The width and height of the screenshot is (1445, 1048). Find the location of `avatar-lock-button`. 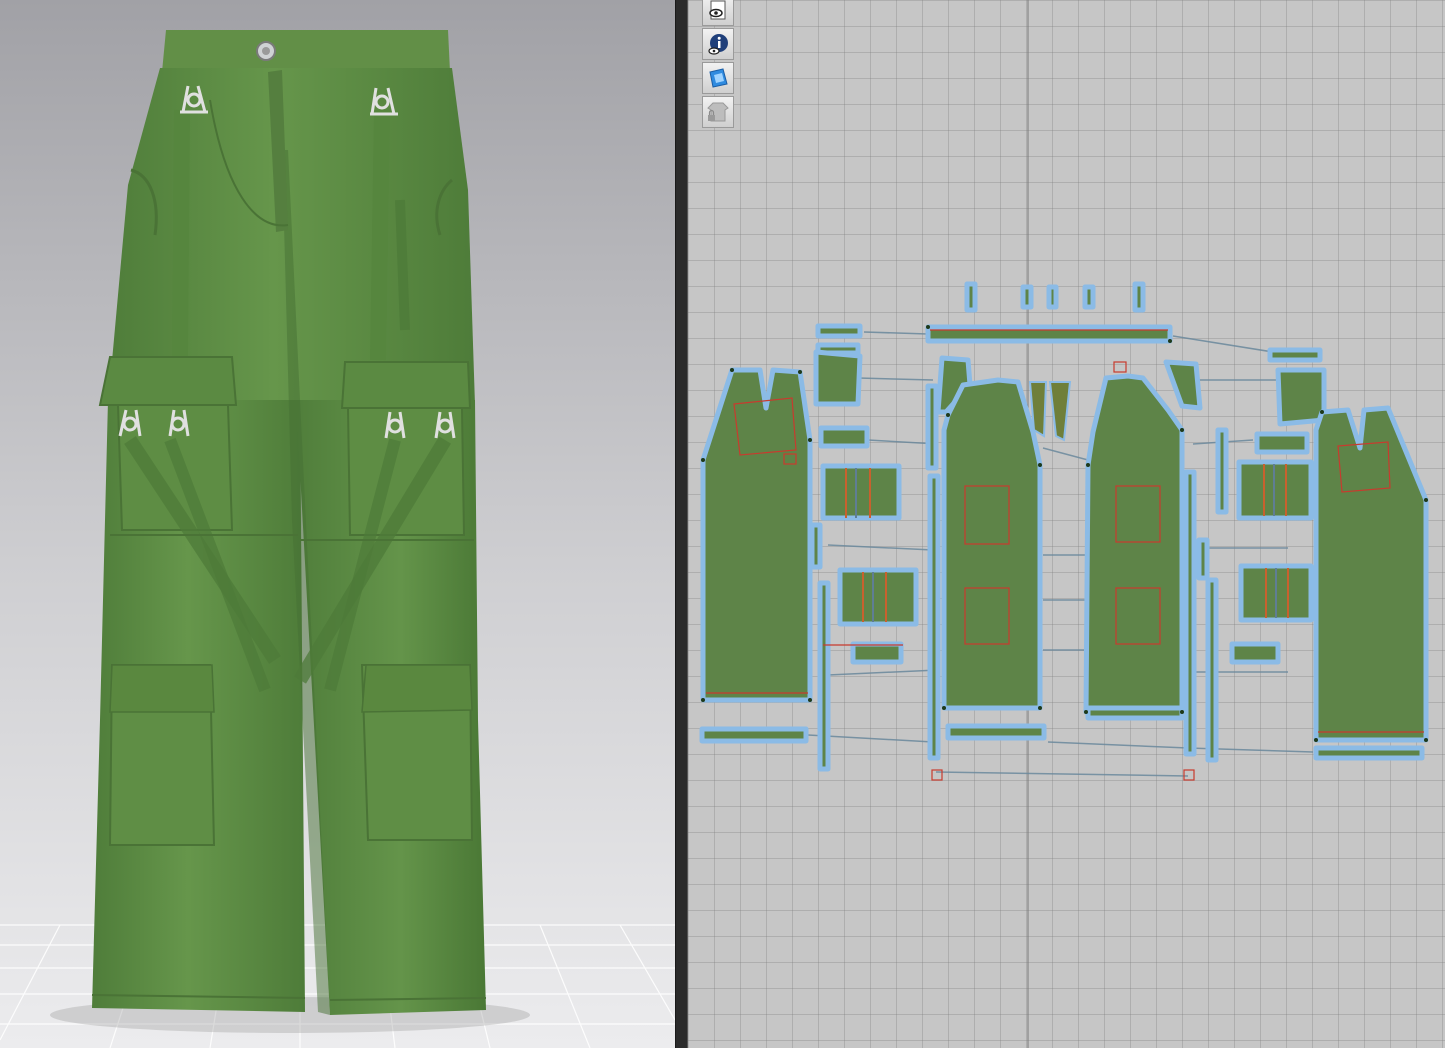

avatar-lock-button is located at coordinates (718, 112).